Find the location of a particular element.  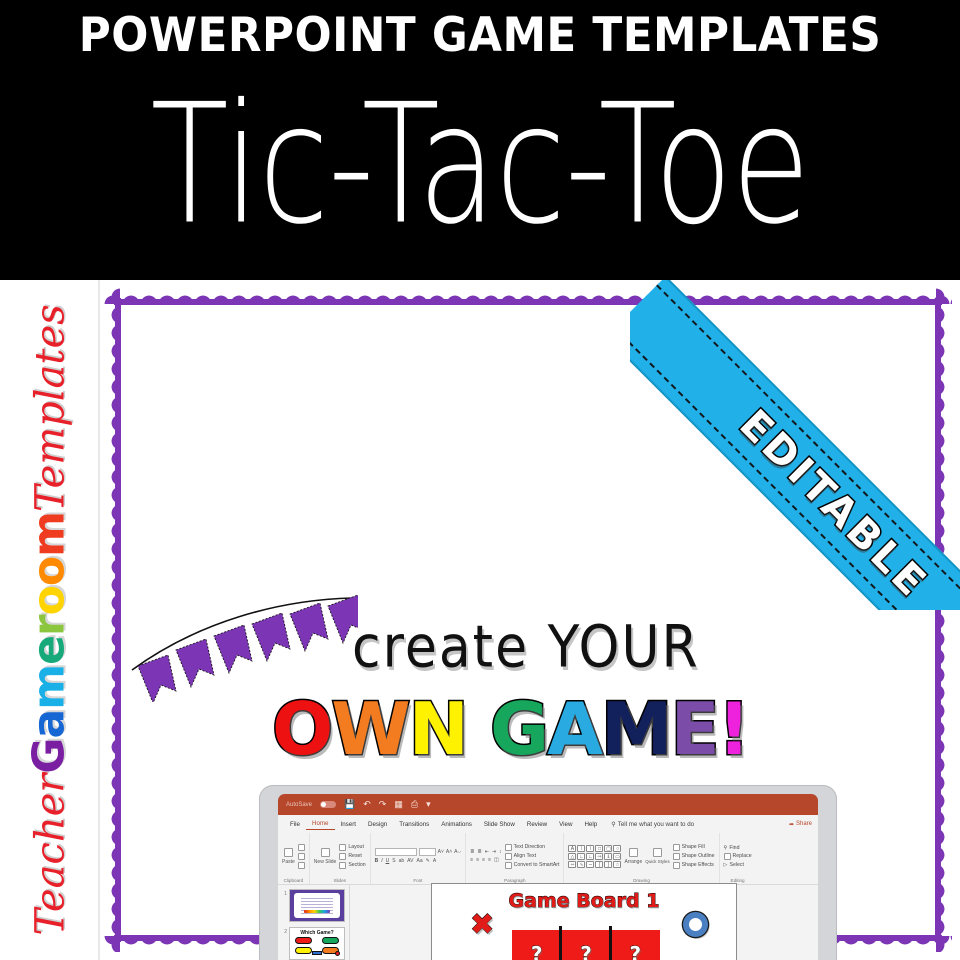

shadow-button: S is located at coordinates (393, 861).